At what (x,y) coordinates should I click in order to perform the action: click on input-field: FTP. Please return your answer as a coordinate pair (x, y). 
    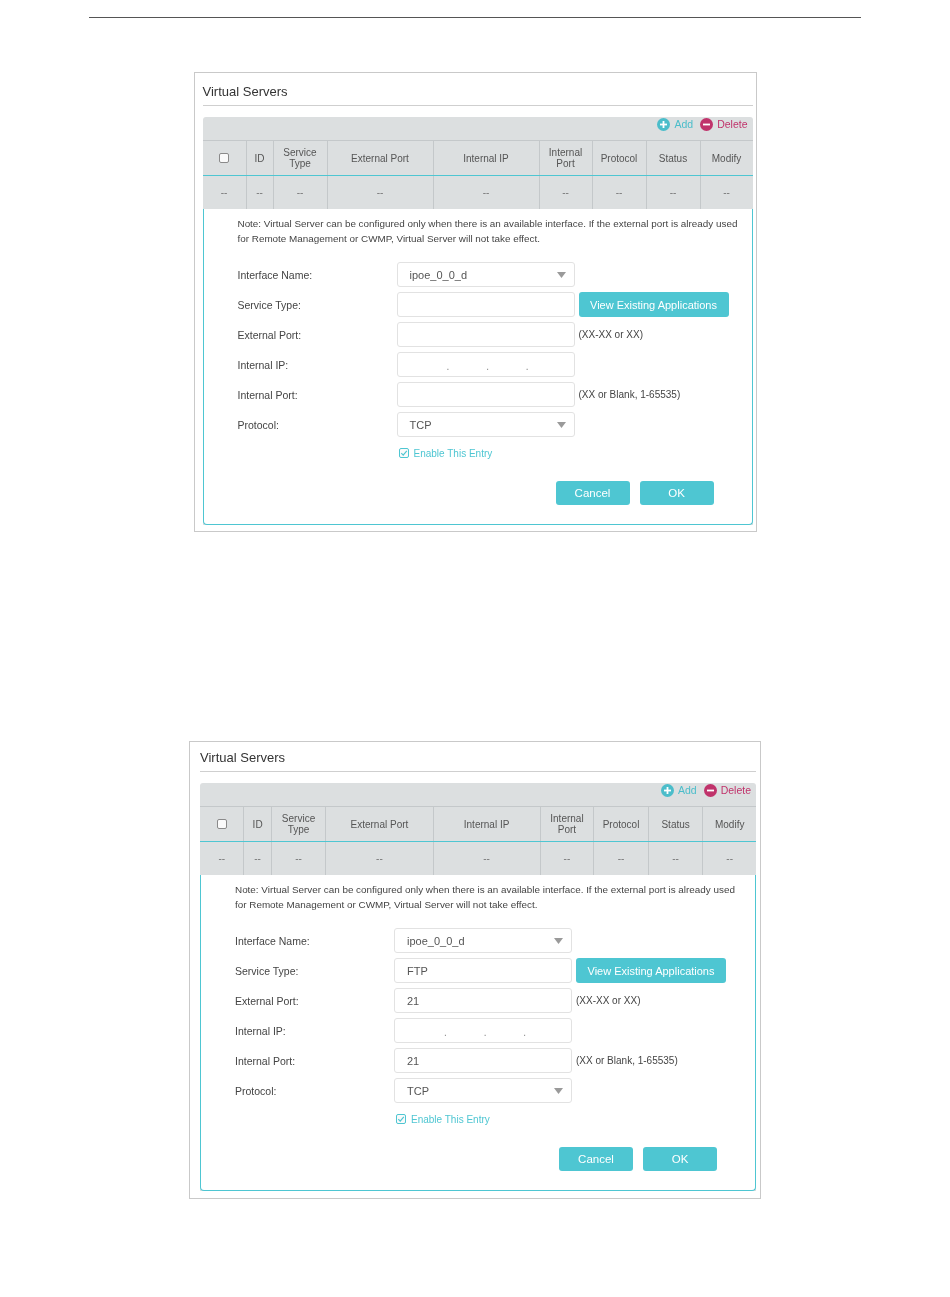
    Looking at the image, I should click on (483, 970).